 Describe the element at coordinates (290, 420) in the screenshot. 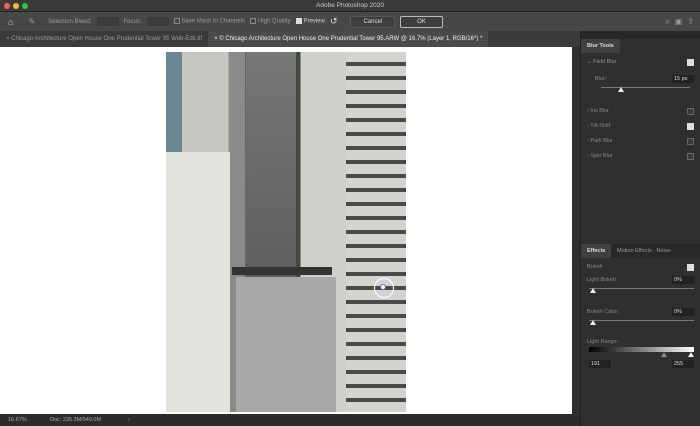

I see `status-bar: 16.67% Doc: 235.3M/549.0M ›` at that location.